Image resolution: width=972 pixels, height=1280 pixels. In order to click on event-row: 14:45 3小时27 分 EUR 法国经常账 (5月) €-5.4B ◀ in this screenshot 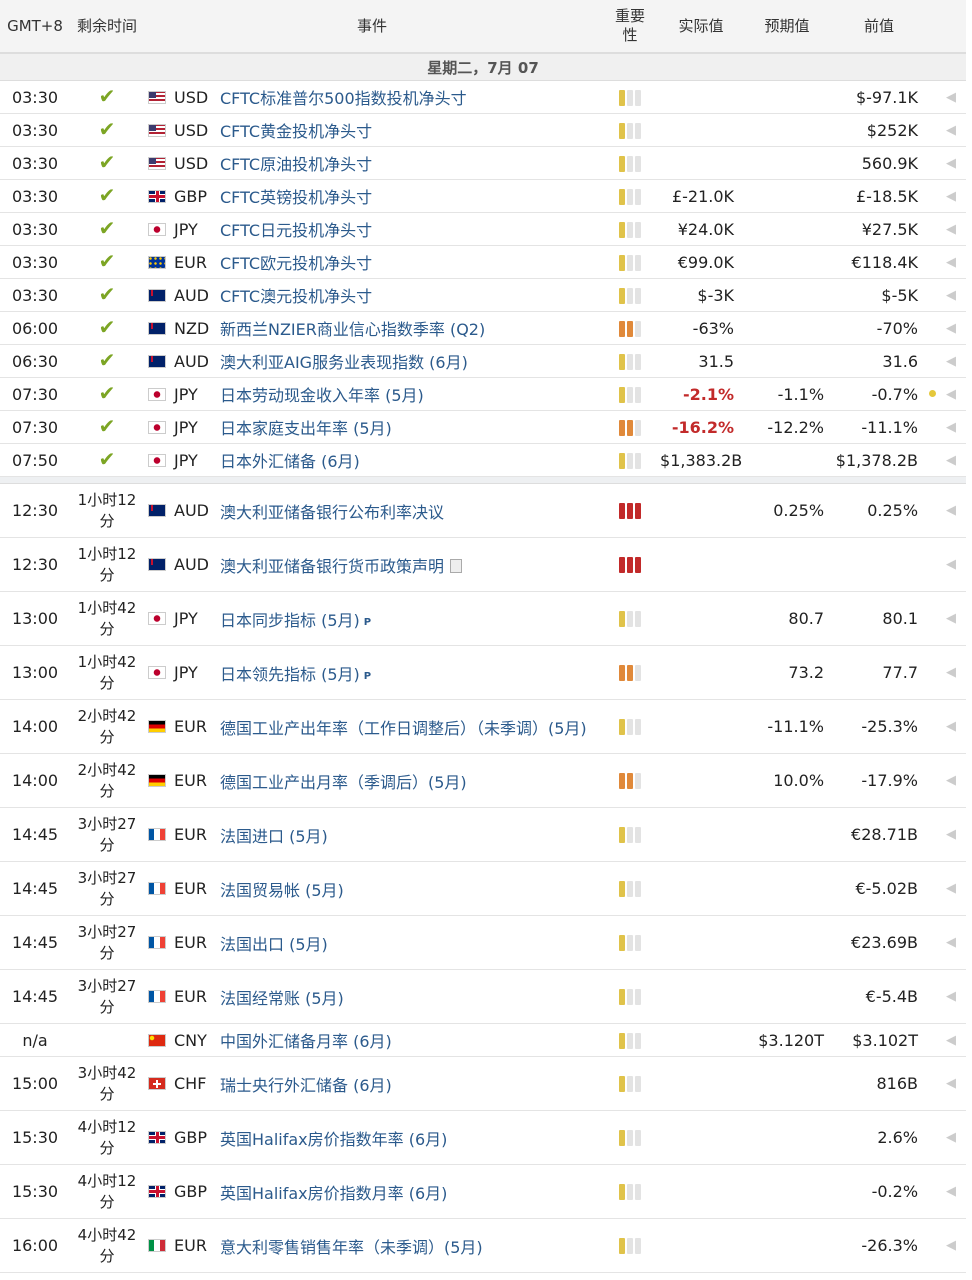, I will do `click(483, 996)`.